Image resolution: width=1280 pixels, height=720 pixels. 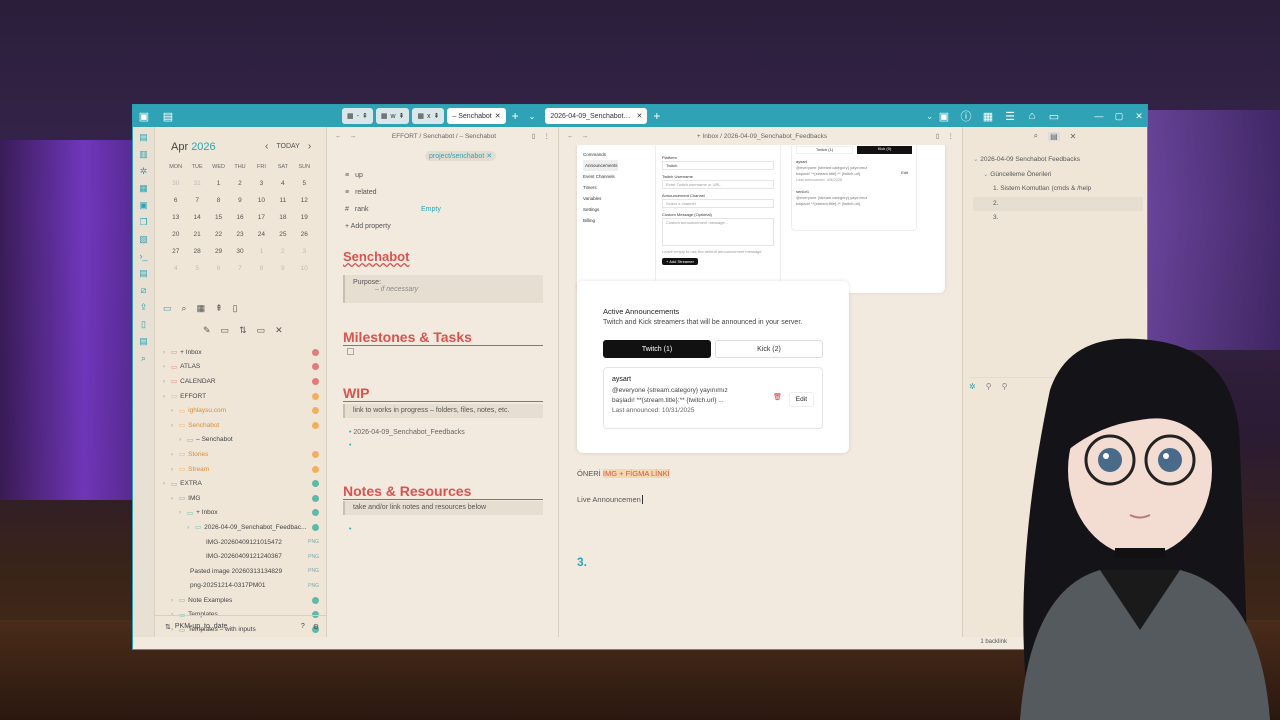 I want to click on calendar-day: 18, so click(x=282, y=218).